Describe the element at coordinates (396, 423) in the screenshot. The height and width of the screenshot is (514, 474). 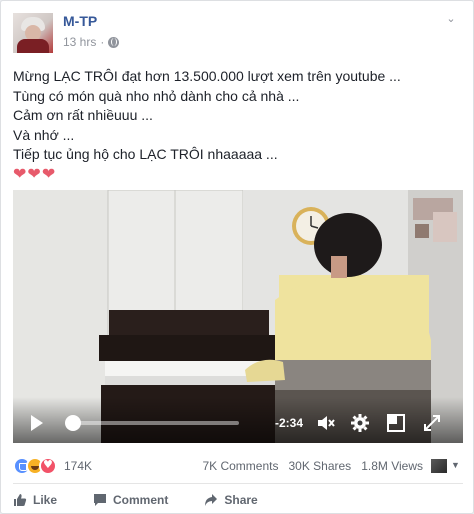
I see `theater-mode-icon` at that location.